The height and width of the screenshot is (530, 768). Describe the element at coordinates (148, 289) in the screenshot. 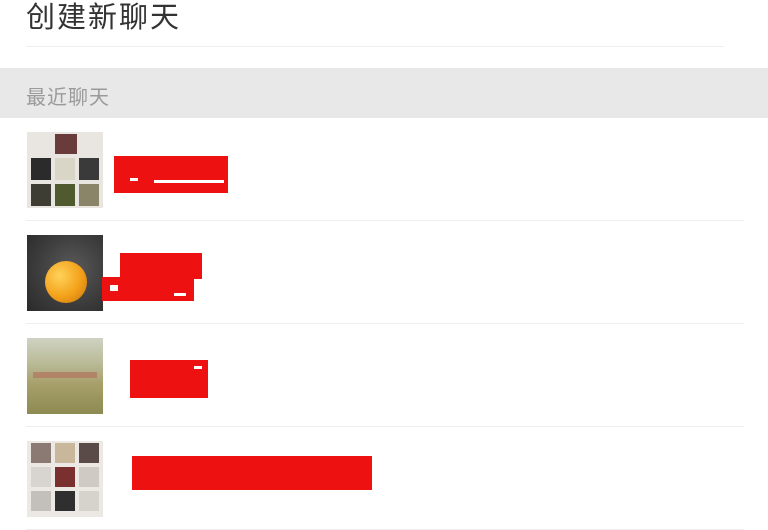

I see `redacted-chat-preview` at that location.